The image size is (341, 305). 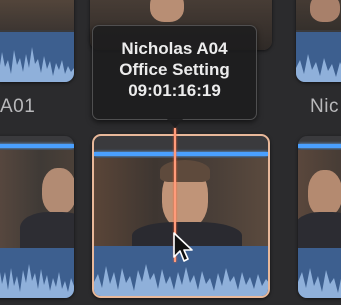 I want to click on tooltip-timecode: 09:01:16:19, so click(x=174, y=90).